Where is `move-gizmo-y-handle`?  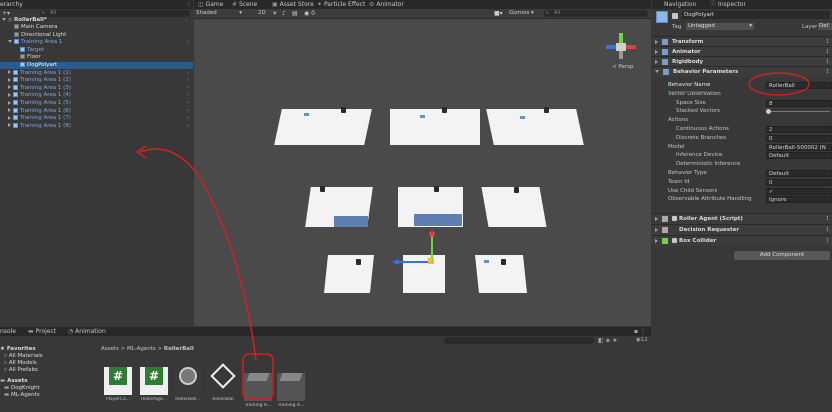
move-gizmo-y-handle is located at coordinates (432, 234).